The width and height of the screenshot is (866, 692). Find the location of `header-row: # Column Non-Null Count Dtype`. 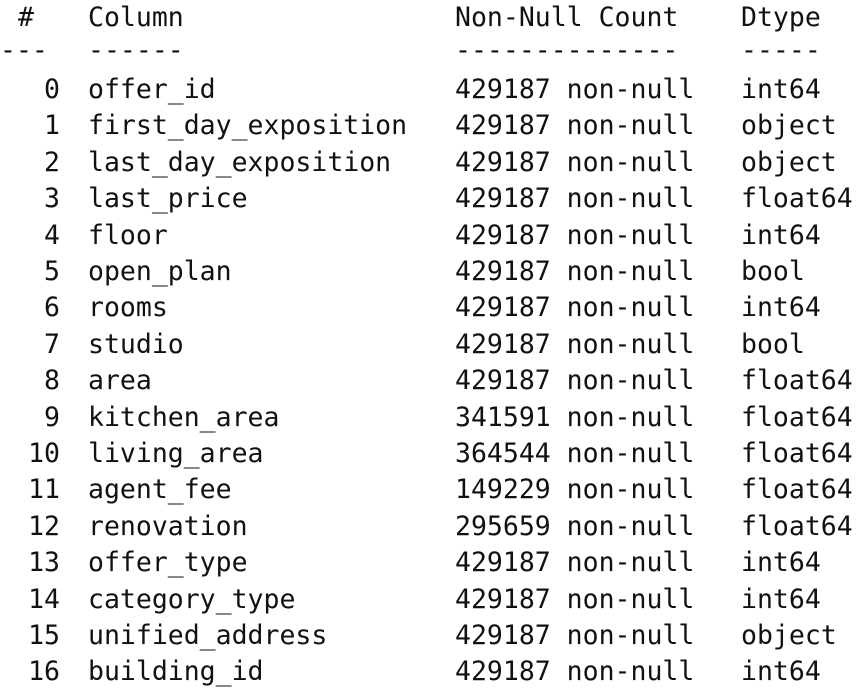

header-row: # Column Non-Null Count Dtype is located at coordinates (433, 18).